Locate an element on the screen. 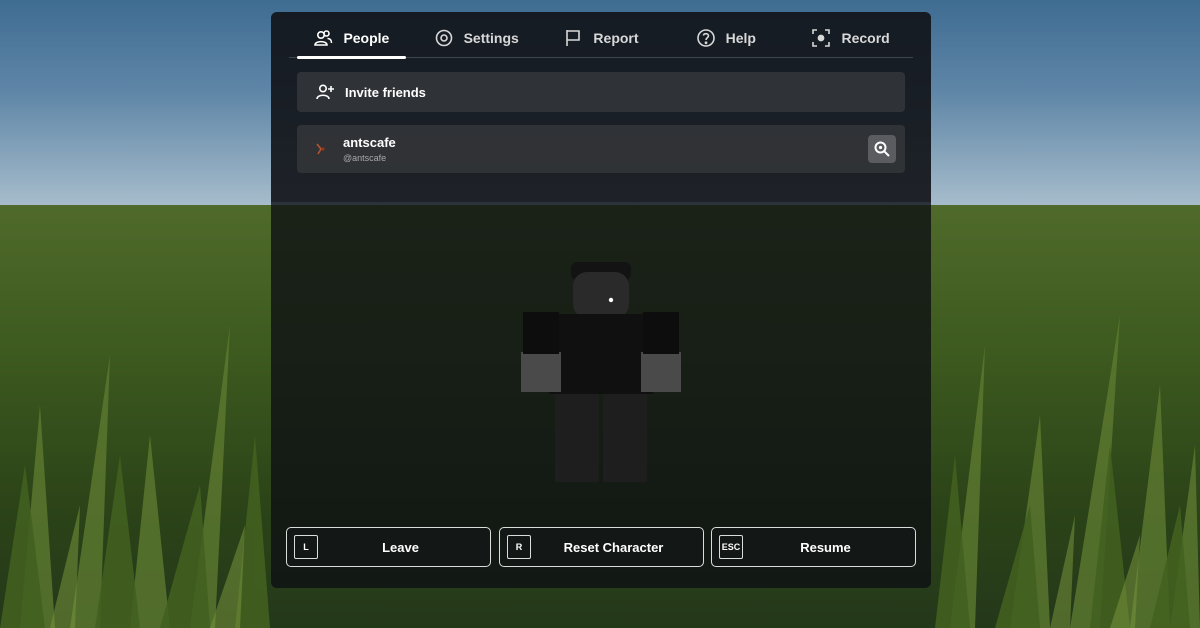 This screenshot has height=628, width=1200. tab-settings-label: Settings is located at coordinates (491, 37).